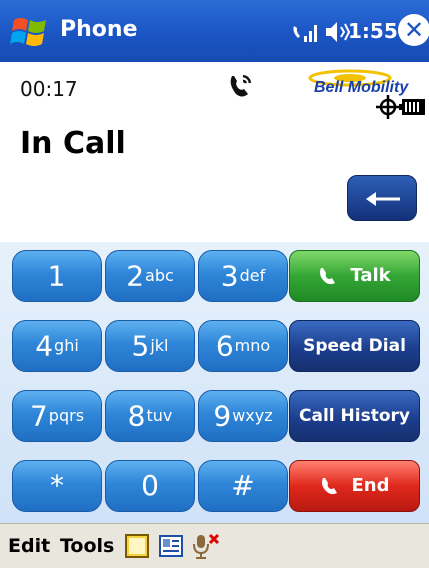 Image resolution: width=429 pixels, height=568 pixels. Describe the element at coordinates (370, 485) in the screenshot. I see `end-label: End` at that location.